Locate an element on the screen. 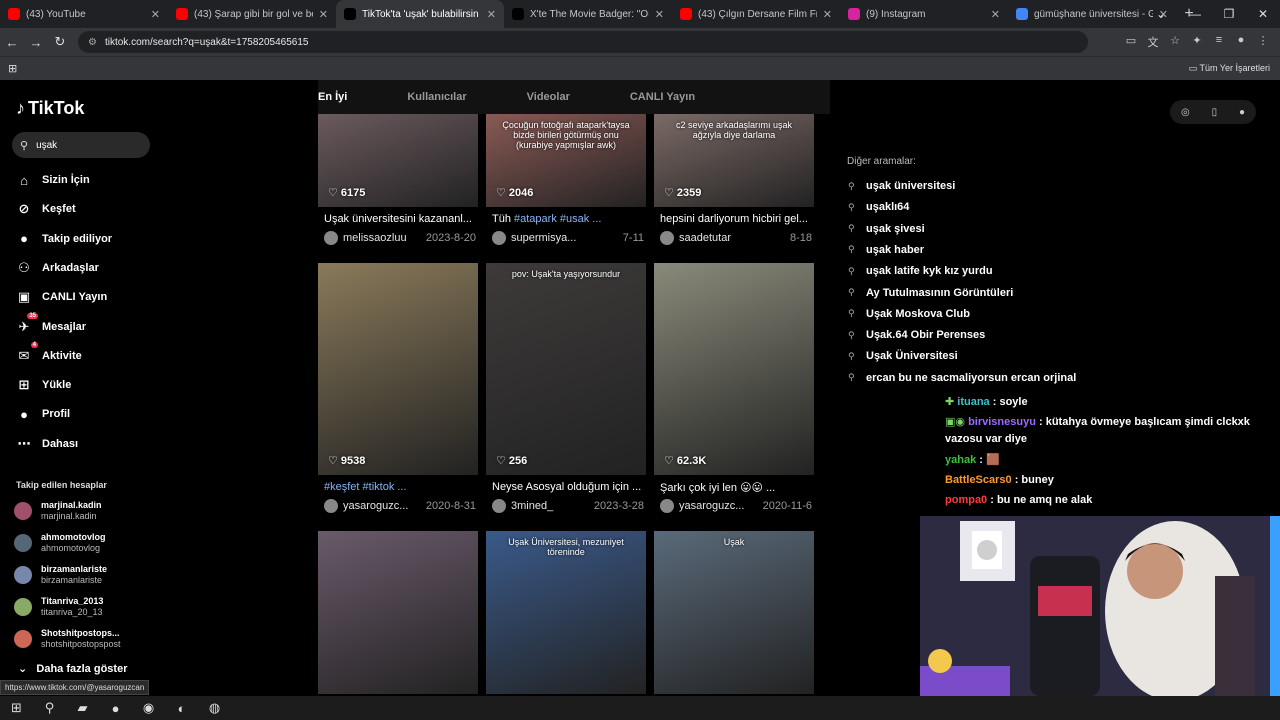 The image size is (1280, 720). other-search-item: ⚲ uşaklı64 is located at coordinates (878, 207).